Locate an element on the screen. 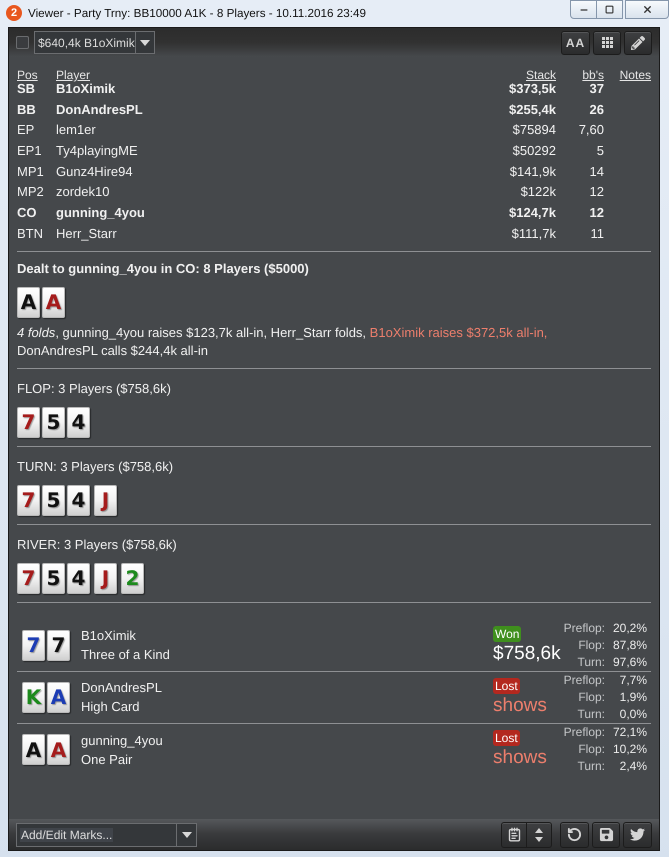  player-name-cell-text: DonAndresPL is located at coordinates (100, 109).